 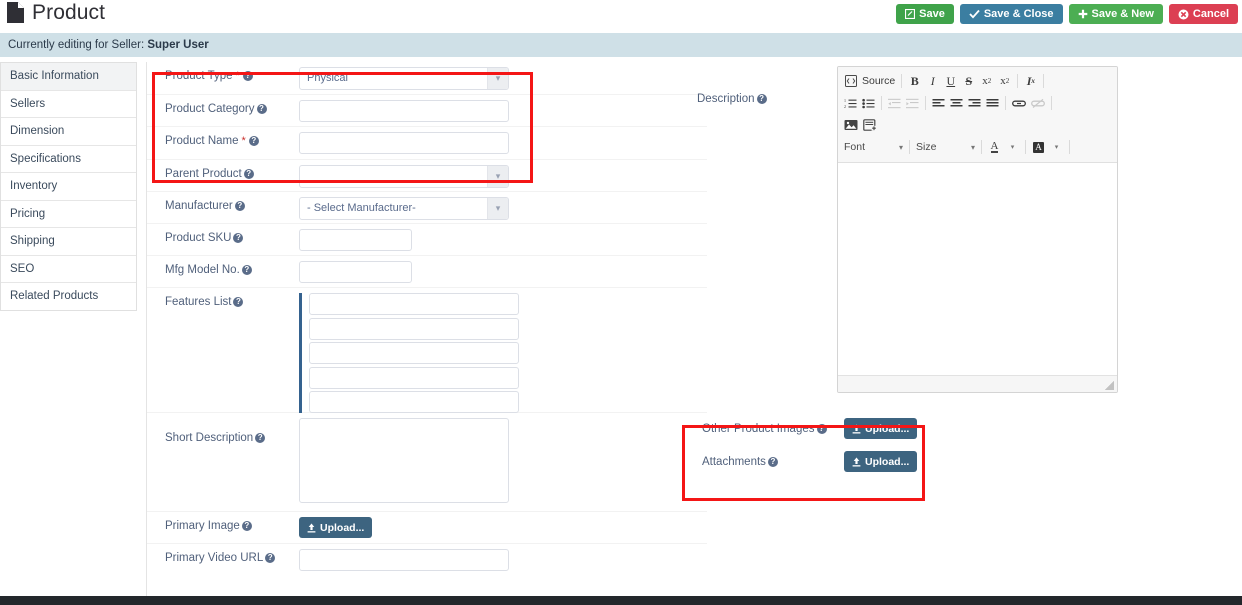 I want to click on justify-icon, so click(x=992, y=103).